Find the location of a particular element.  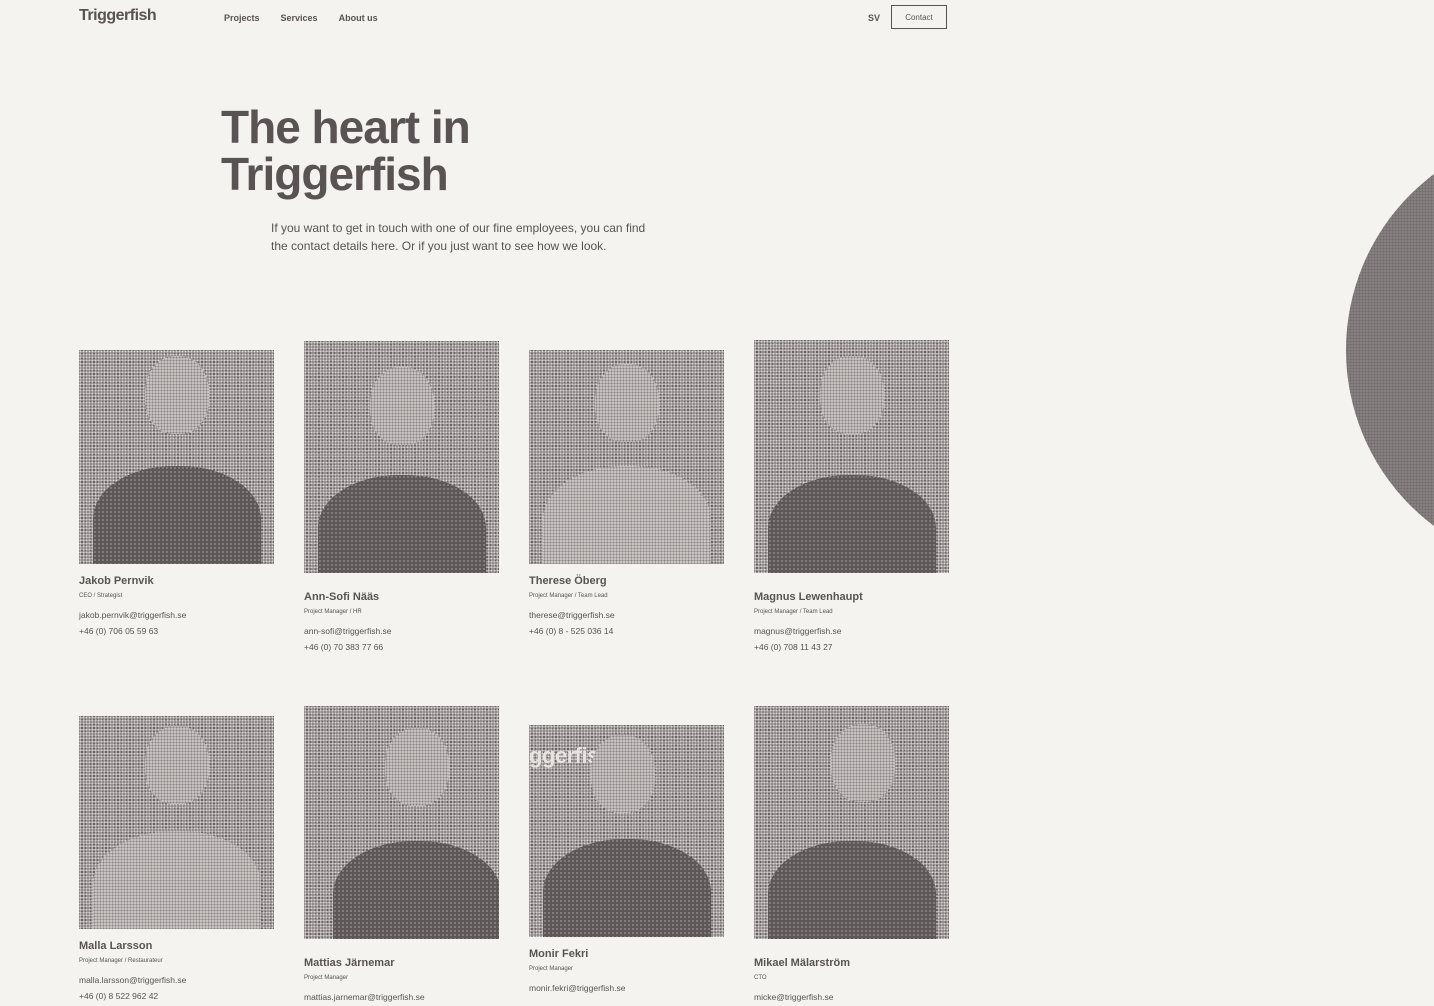

member-name: Jakob Pernvik is located at coordinates (116, 581).